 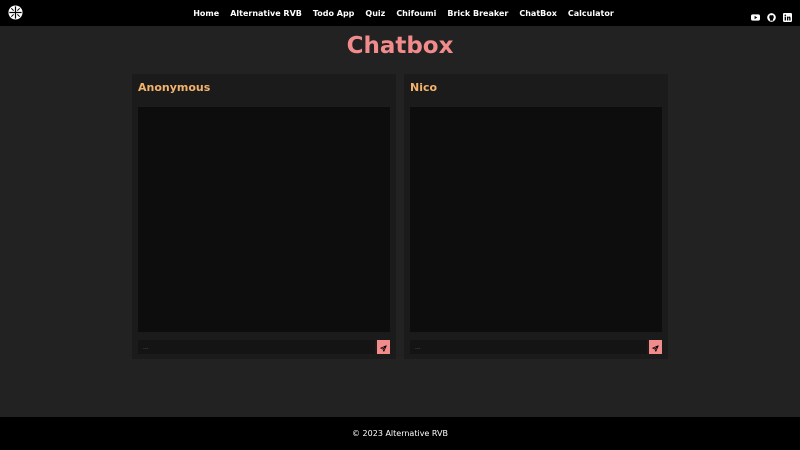 I want to click on youtube-icon, so click(x=755, y=14).